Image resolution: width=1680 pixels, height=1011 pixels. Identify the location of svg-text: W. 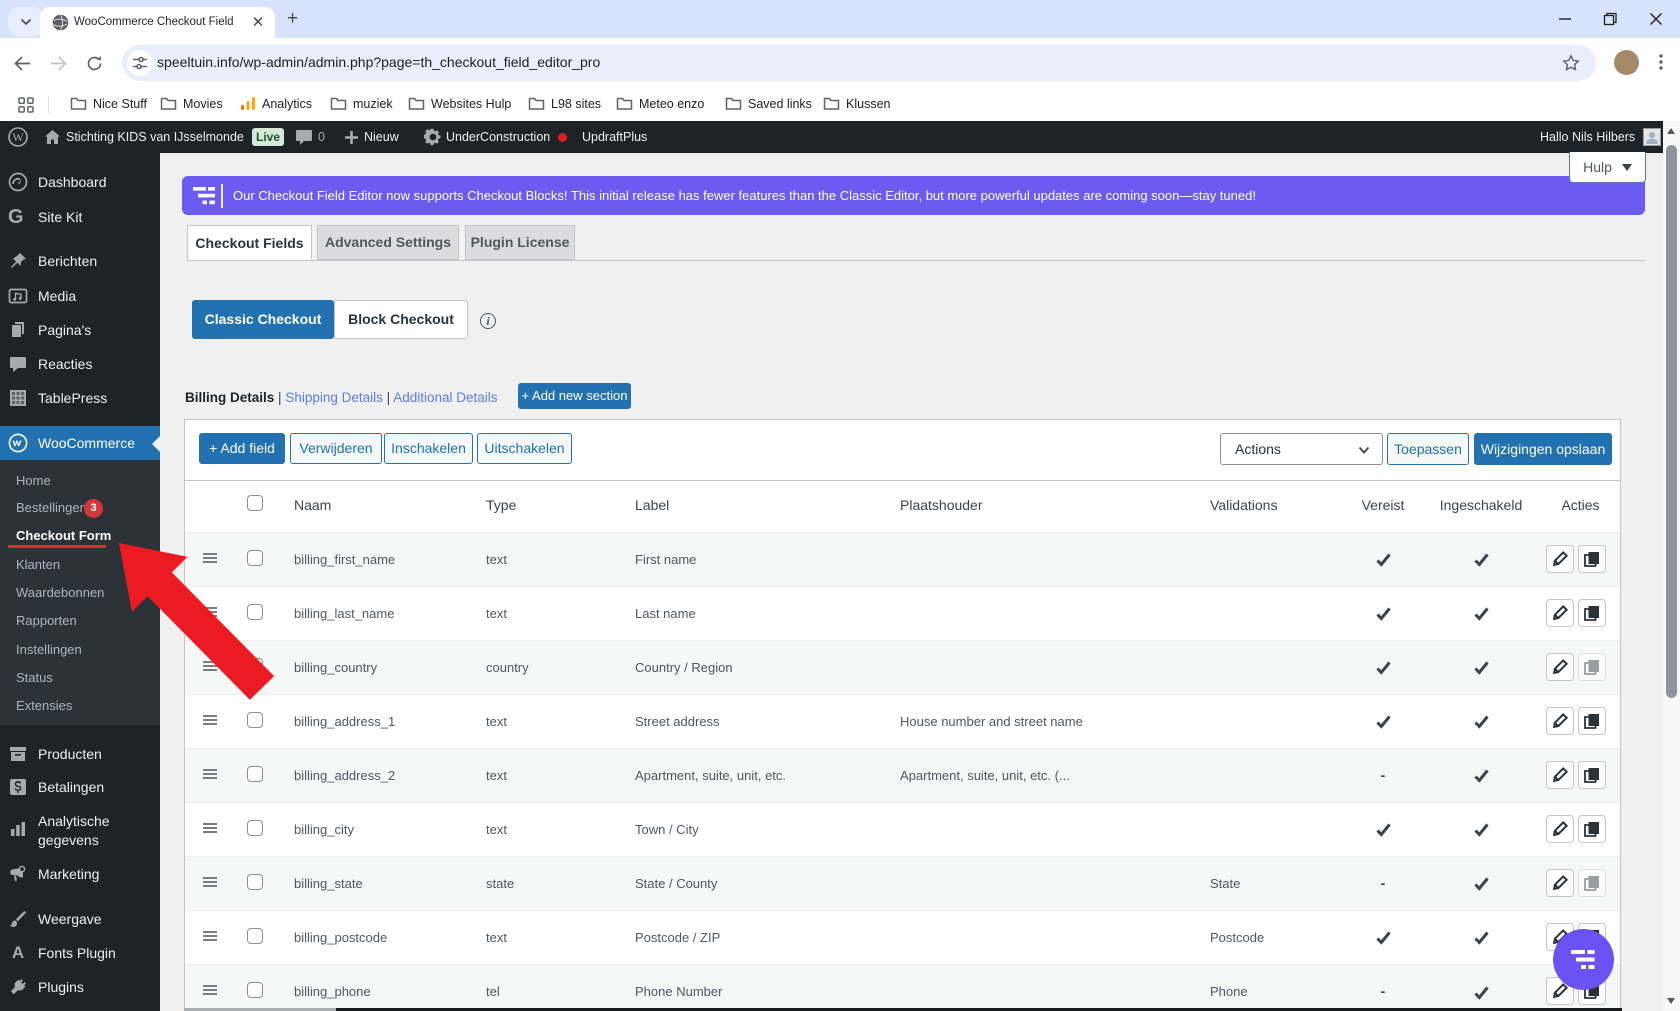
(18, 137).